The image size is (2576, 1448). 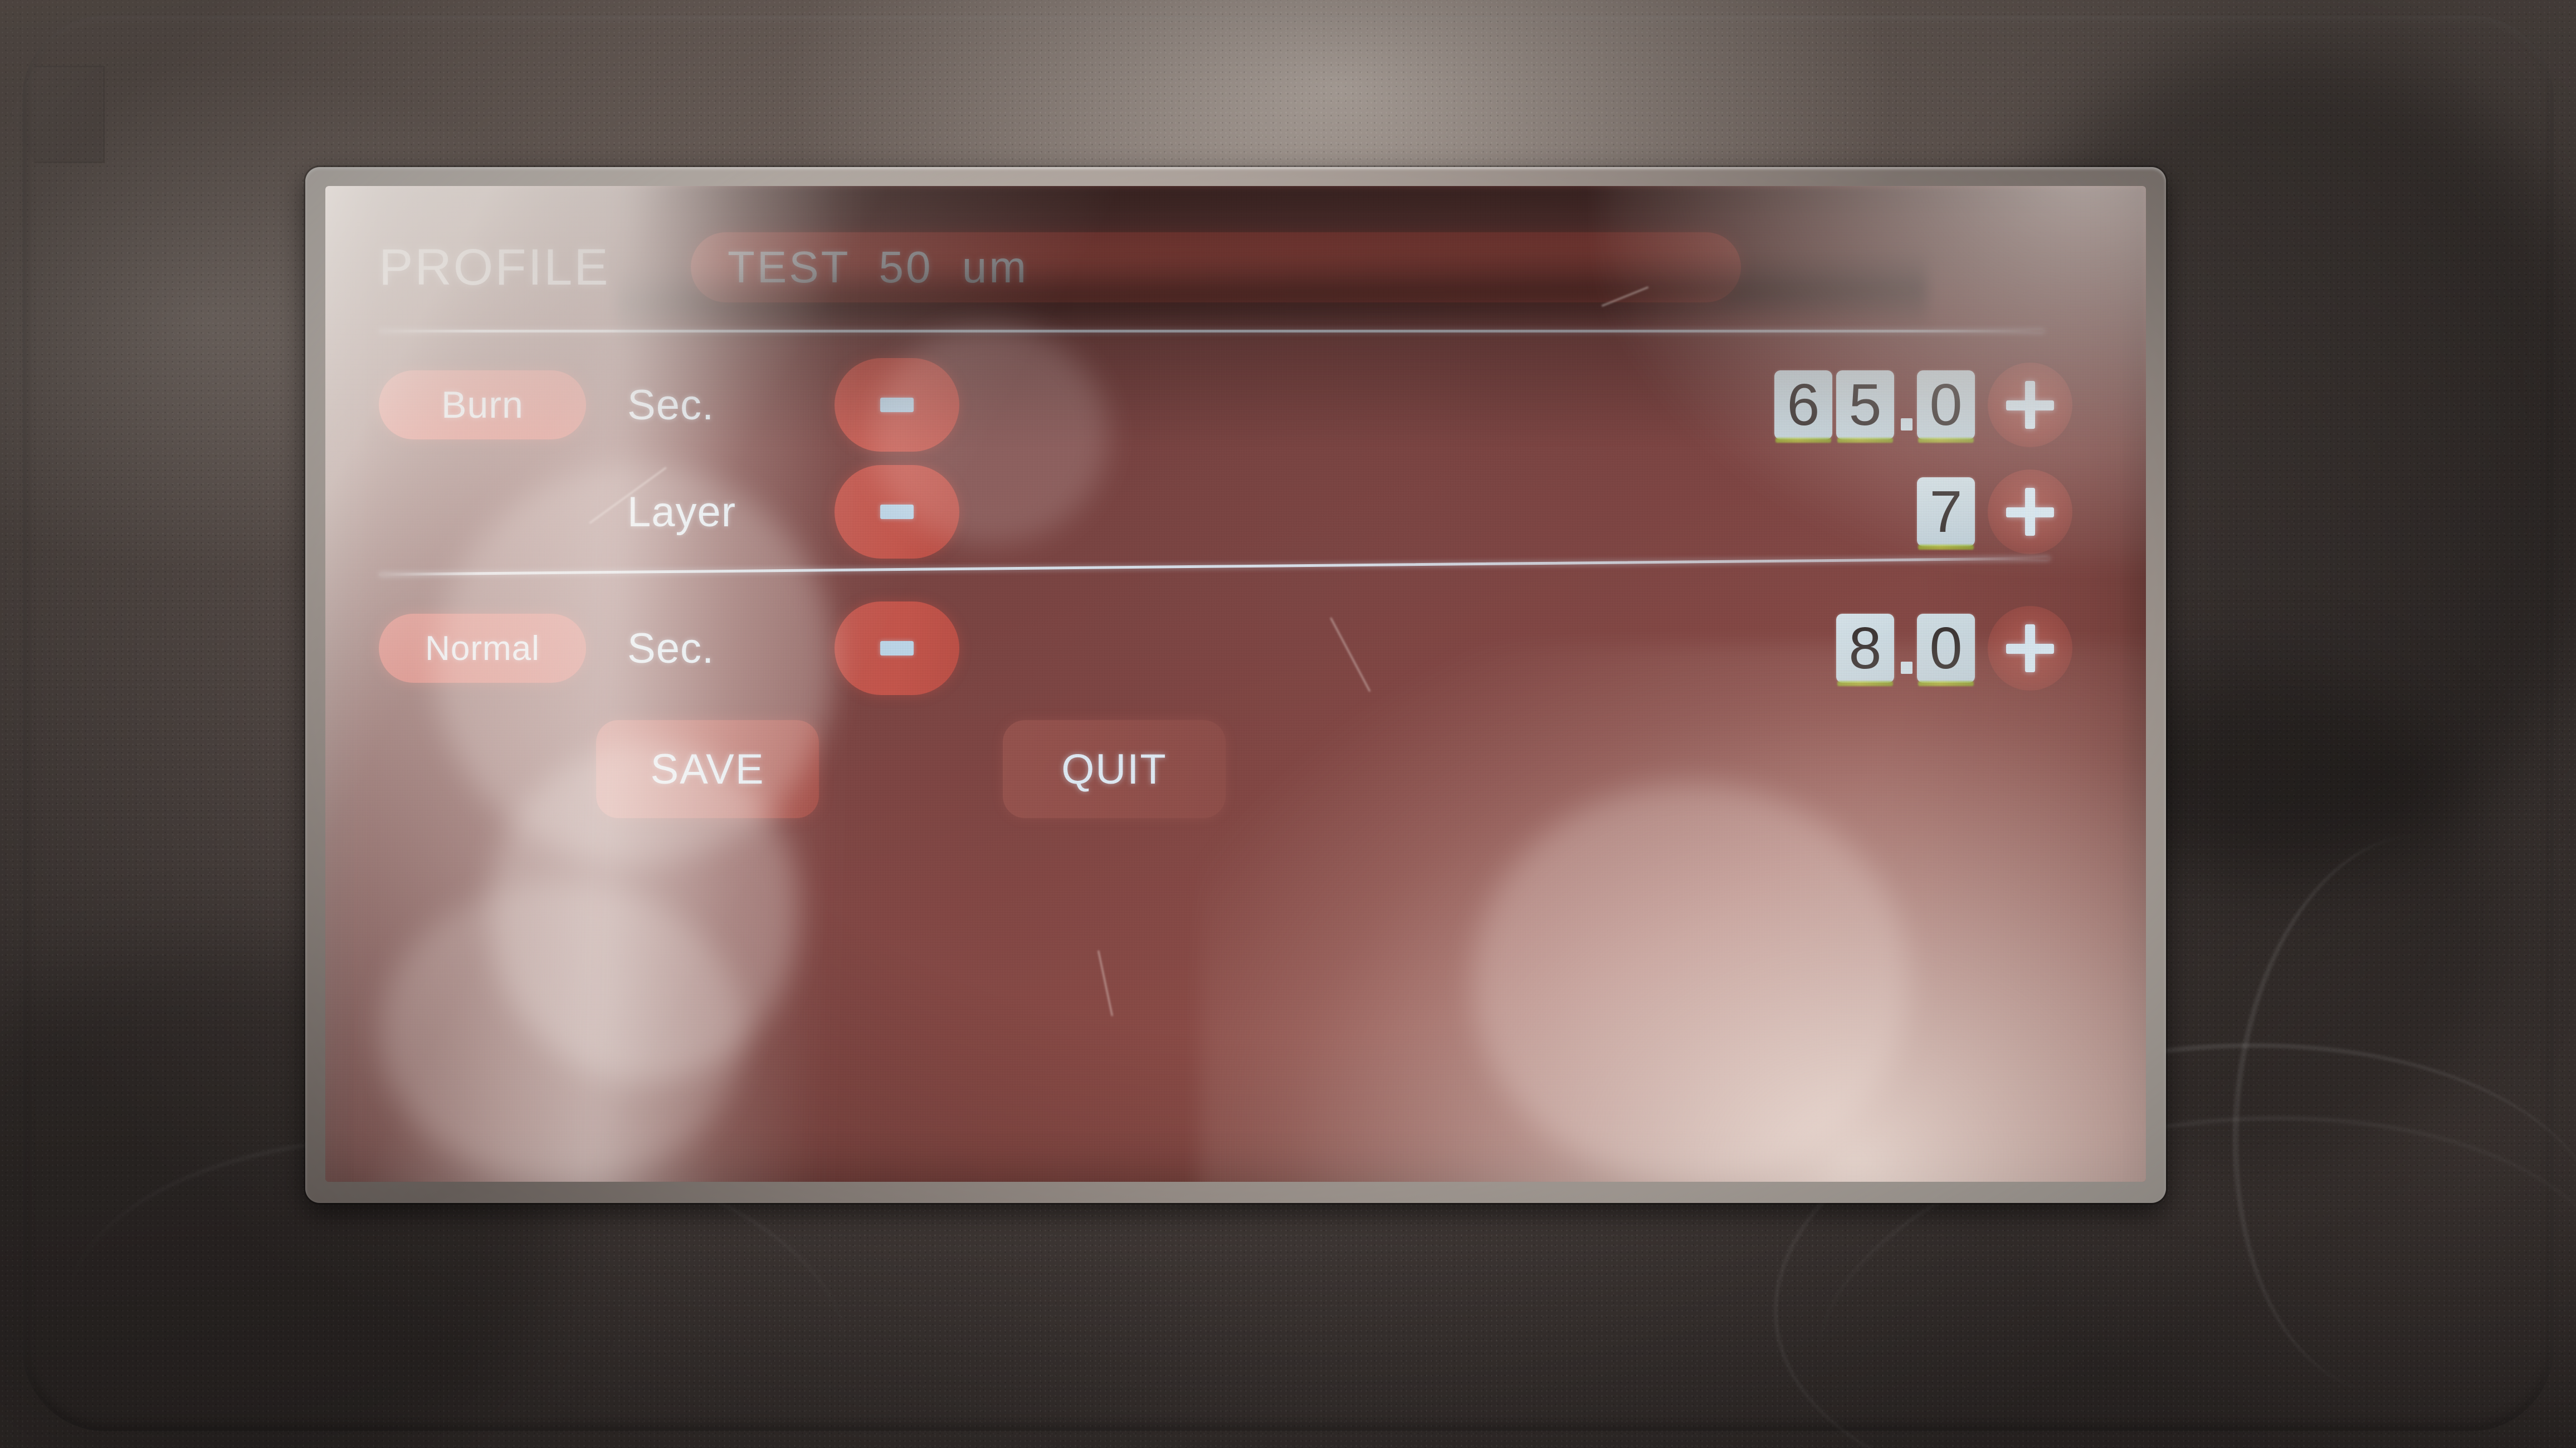 I want to click on burn-mode-button: Burn, so click(x=482, y=404).